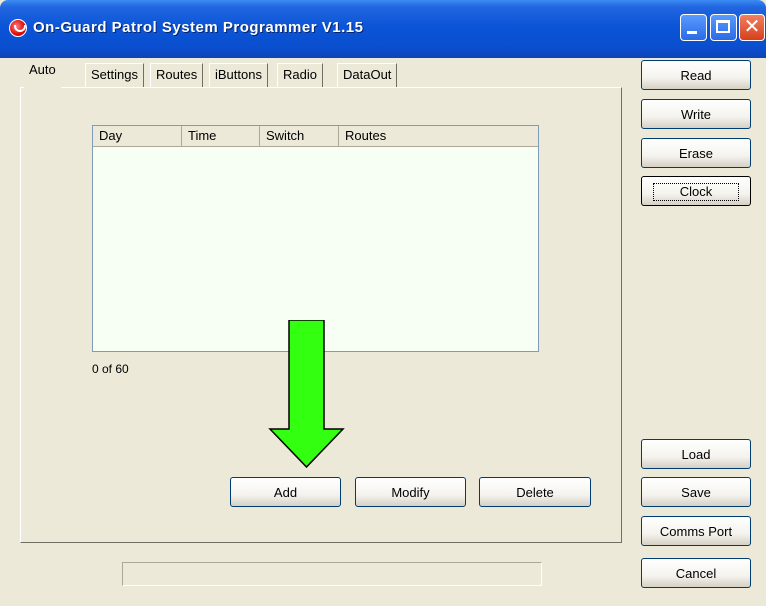 This screenshot has width=766, height=606. What do you see at coordinates (696, 153) in the screenshot?
I see `erase-button: Erase` at bounding box center [696, 153].